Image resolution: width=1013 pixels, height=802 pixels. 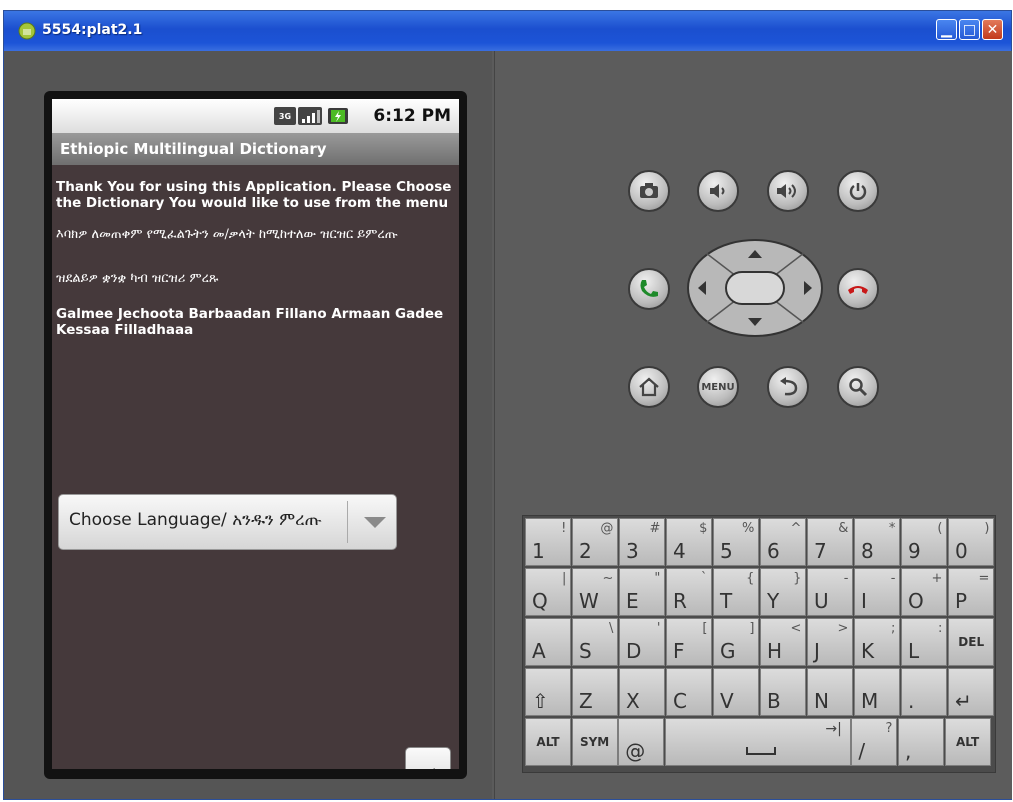 I want to click on key-alt-label: &, so click(x=843, y=528).